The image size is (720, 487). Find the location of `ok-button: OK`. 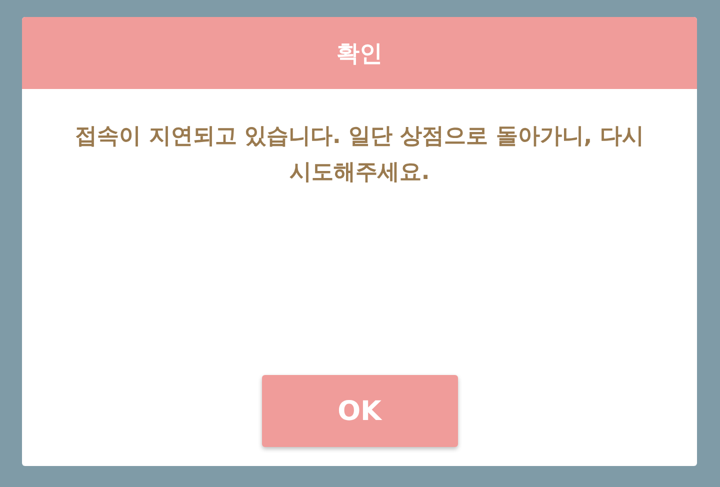

ok-button: OK is located at coordinates (360, 411).